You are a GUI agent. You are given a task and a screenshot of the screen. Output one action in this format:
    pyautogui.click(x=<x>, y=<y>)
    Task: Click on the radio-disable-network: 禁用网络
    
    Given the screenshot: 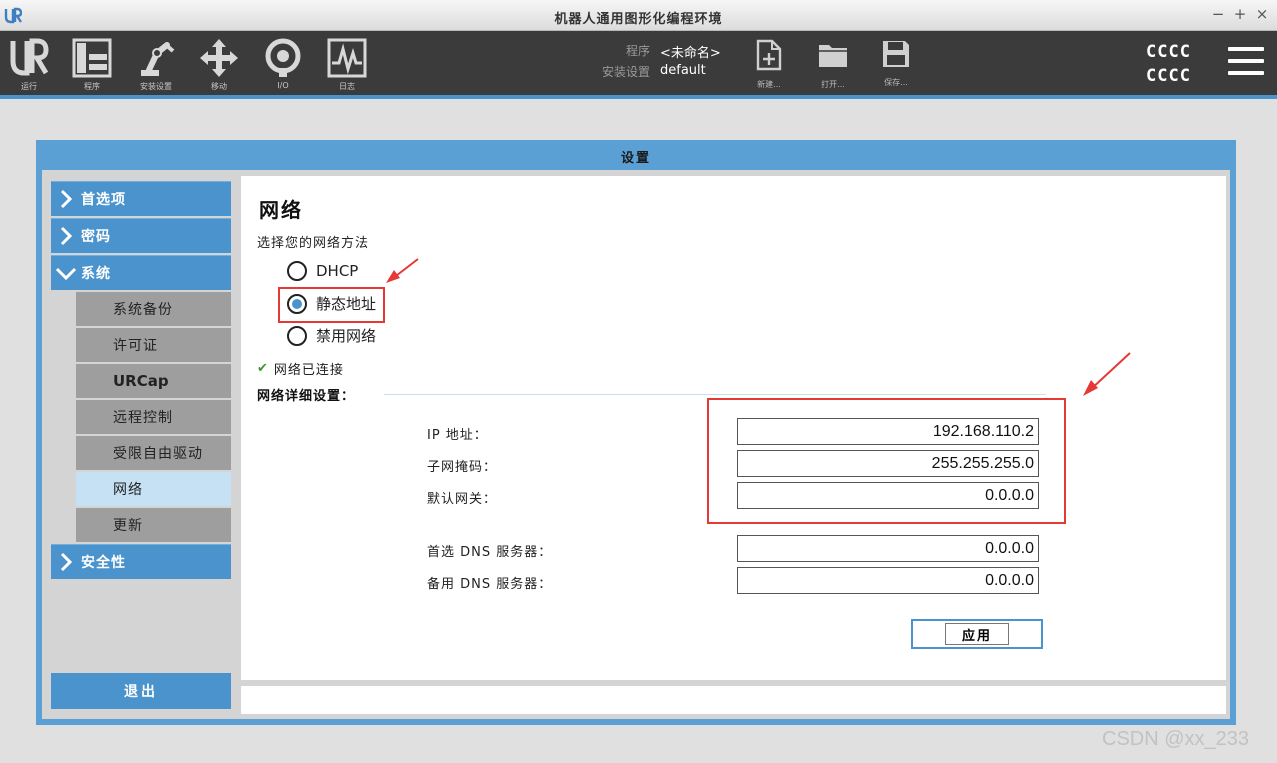 What is the action you would take?
    pyautogui.click(x=331, y=335)
    